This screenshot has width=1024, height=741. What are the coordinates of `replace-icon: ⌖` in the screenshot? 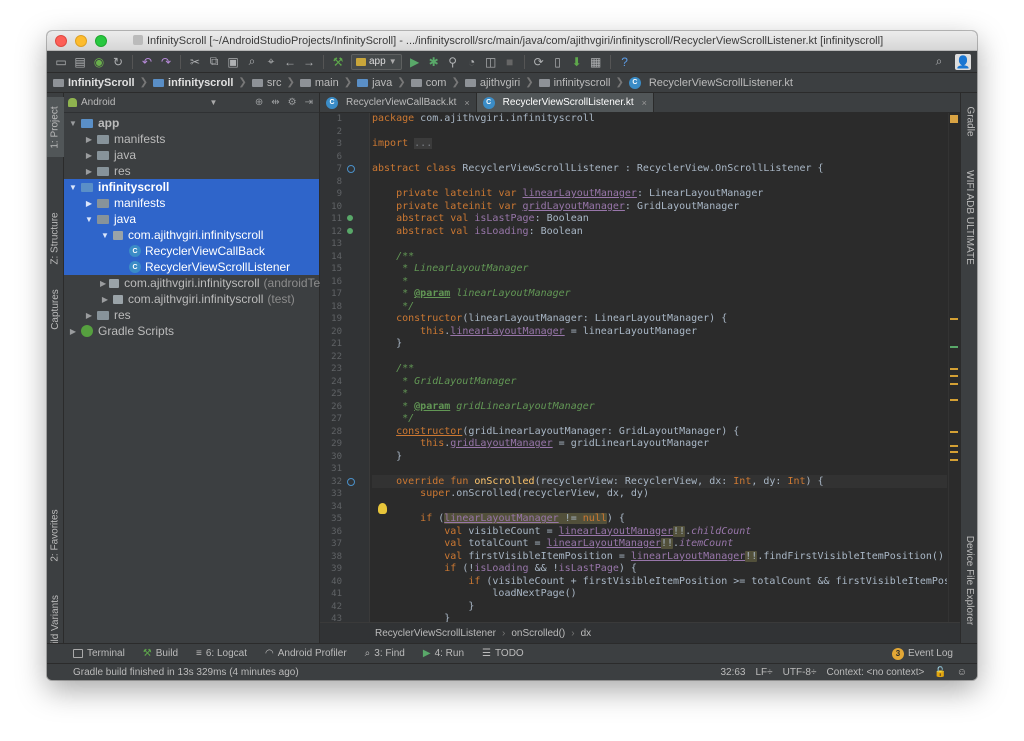 It's located at (271, 62).